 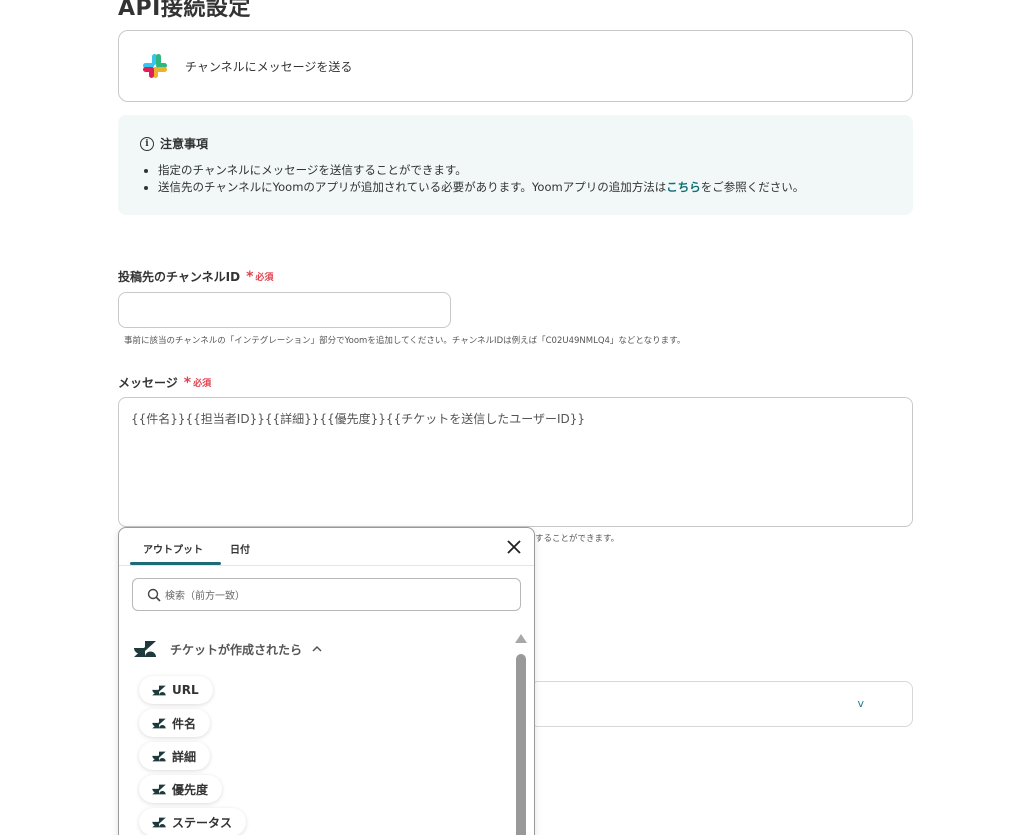 I want to click on channel-id-input, so click(x=284, y=310).